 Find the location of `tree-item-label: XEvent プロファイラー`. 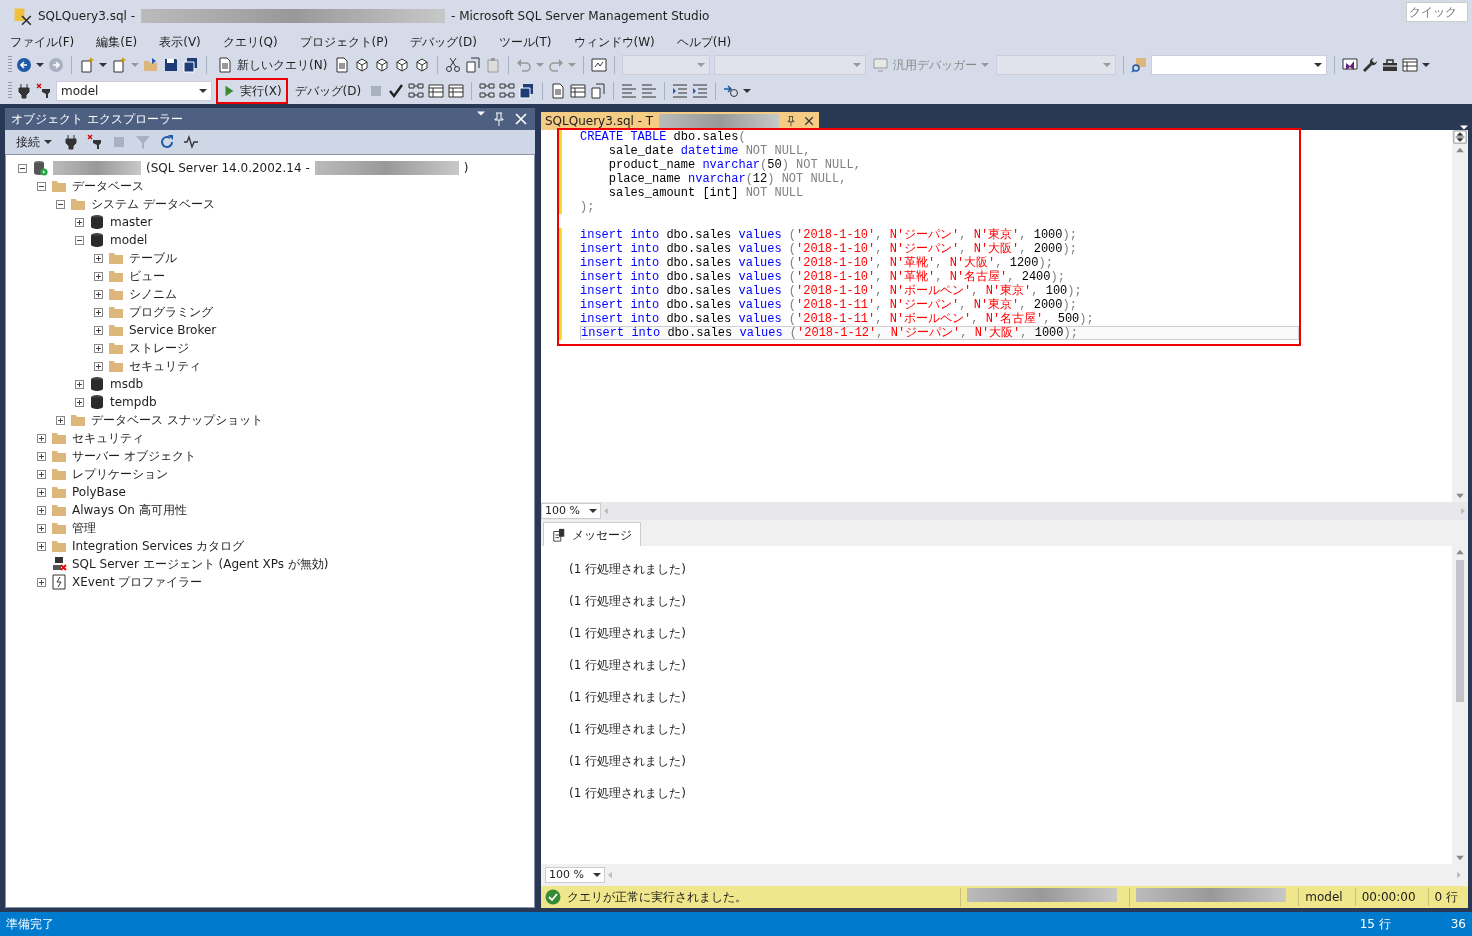

tree-item-label: XEvent プロファイラー is located at coordinates (137, 582).